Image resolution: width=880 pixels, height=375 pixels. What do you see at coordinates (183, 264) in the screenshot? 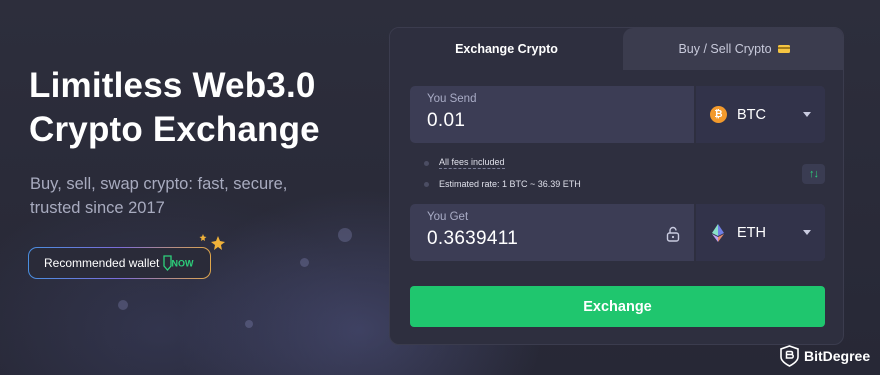
I see `now-badge-text: NOW` at bounding box center [183, 264].